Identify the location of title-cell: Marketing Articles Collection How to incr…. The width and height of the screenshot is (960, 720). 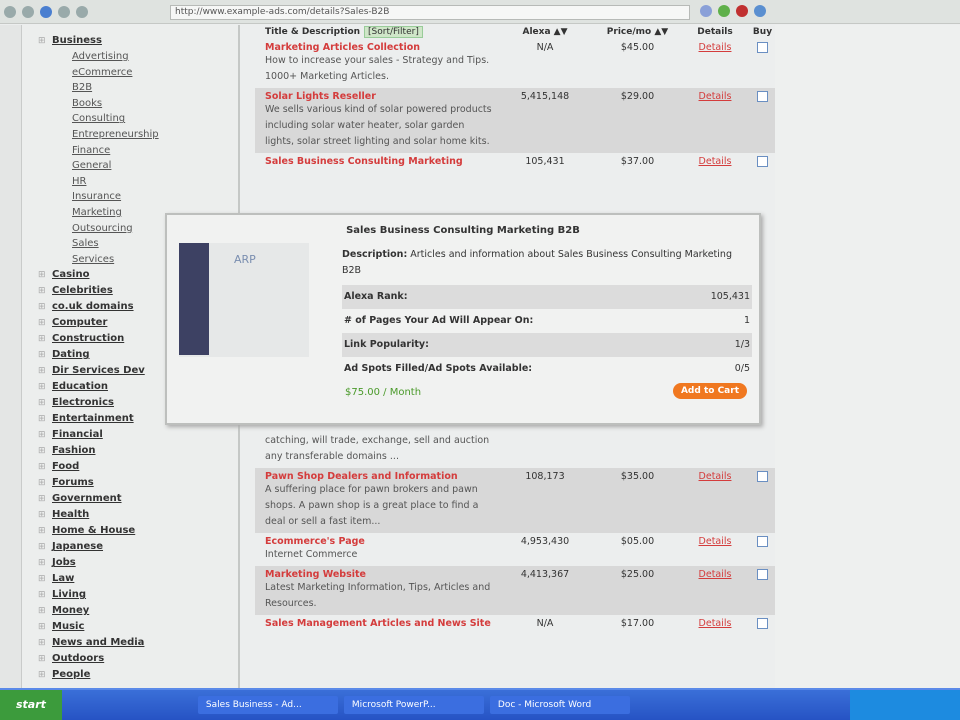
(380, 63).